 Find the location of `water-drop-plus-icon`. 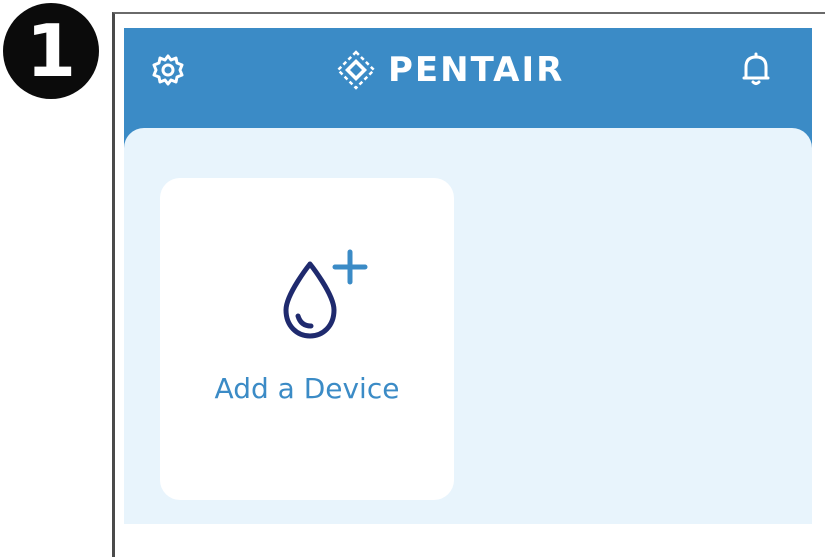

water-drop-plus-icon is located at coordinates (325, 294).